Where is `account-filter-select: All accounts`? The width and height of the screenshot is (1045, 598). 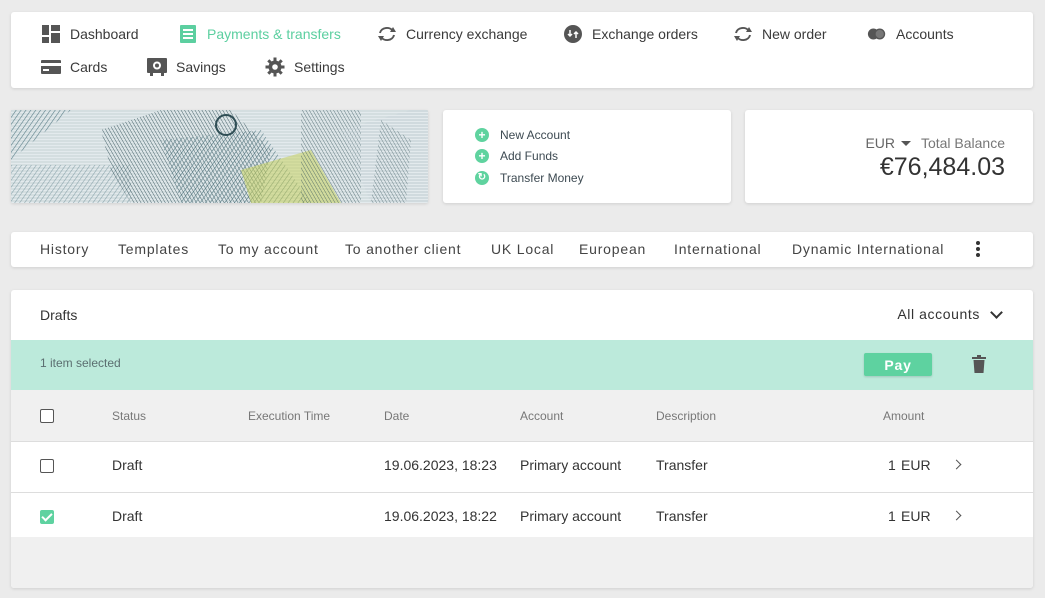
account-filter-select: All accounts is located at coordinates (950, 313).